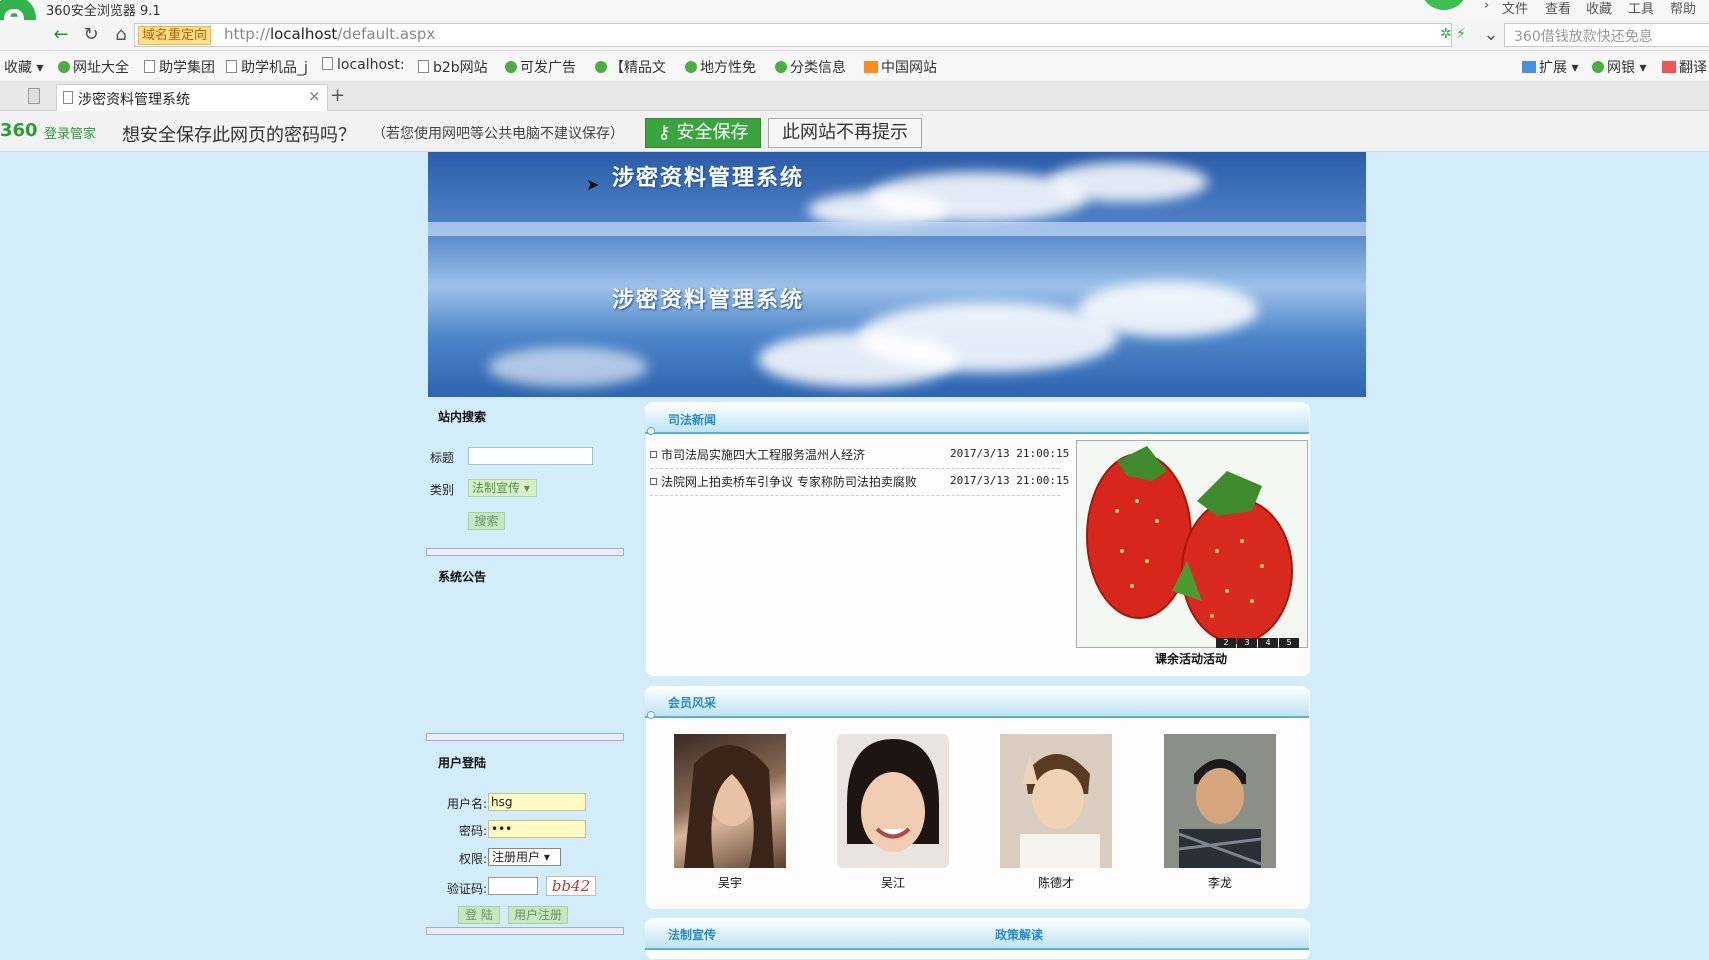 This screenshot has width=1709, height=960. I want to click on member-portrait, so click(729, 806).